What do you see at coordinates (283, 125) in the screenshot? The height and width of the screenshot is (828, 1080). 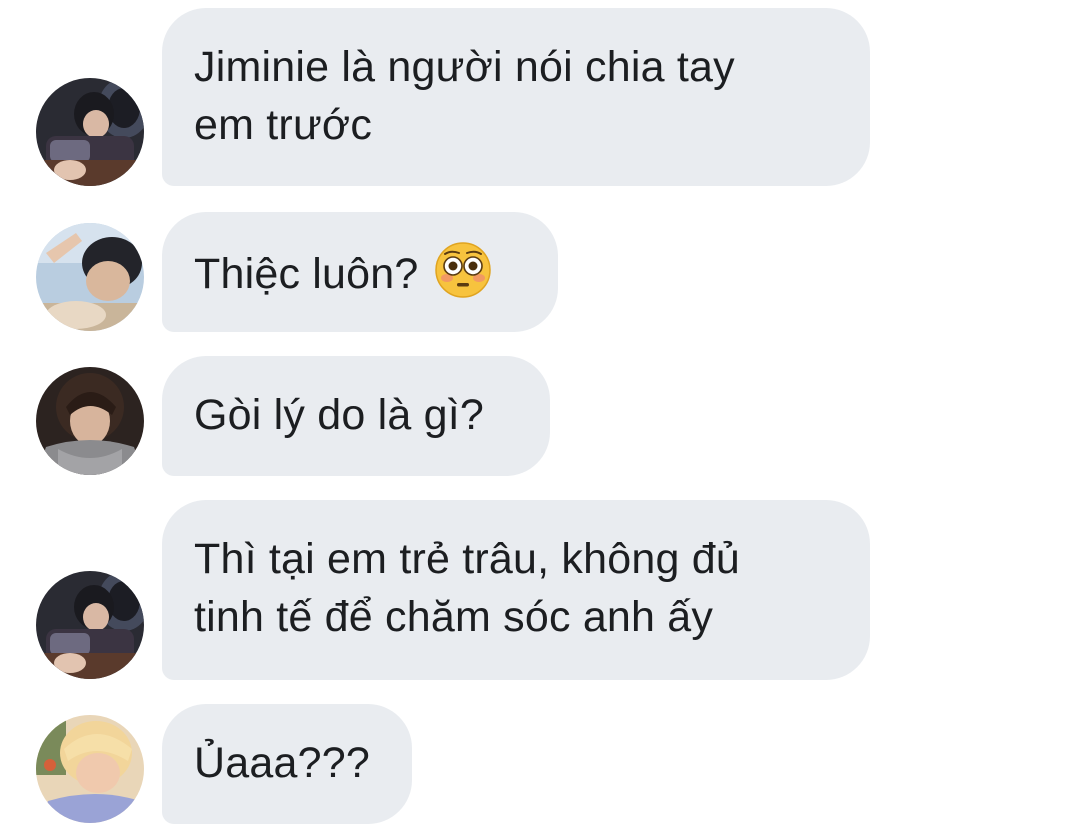 I see `message-text-line: em trước` at bounding box center [283, 125].